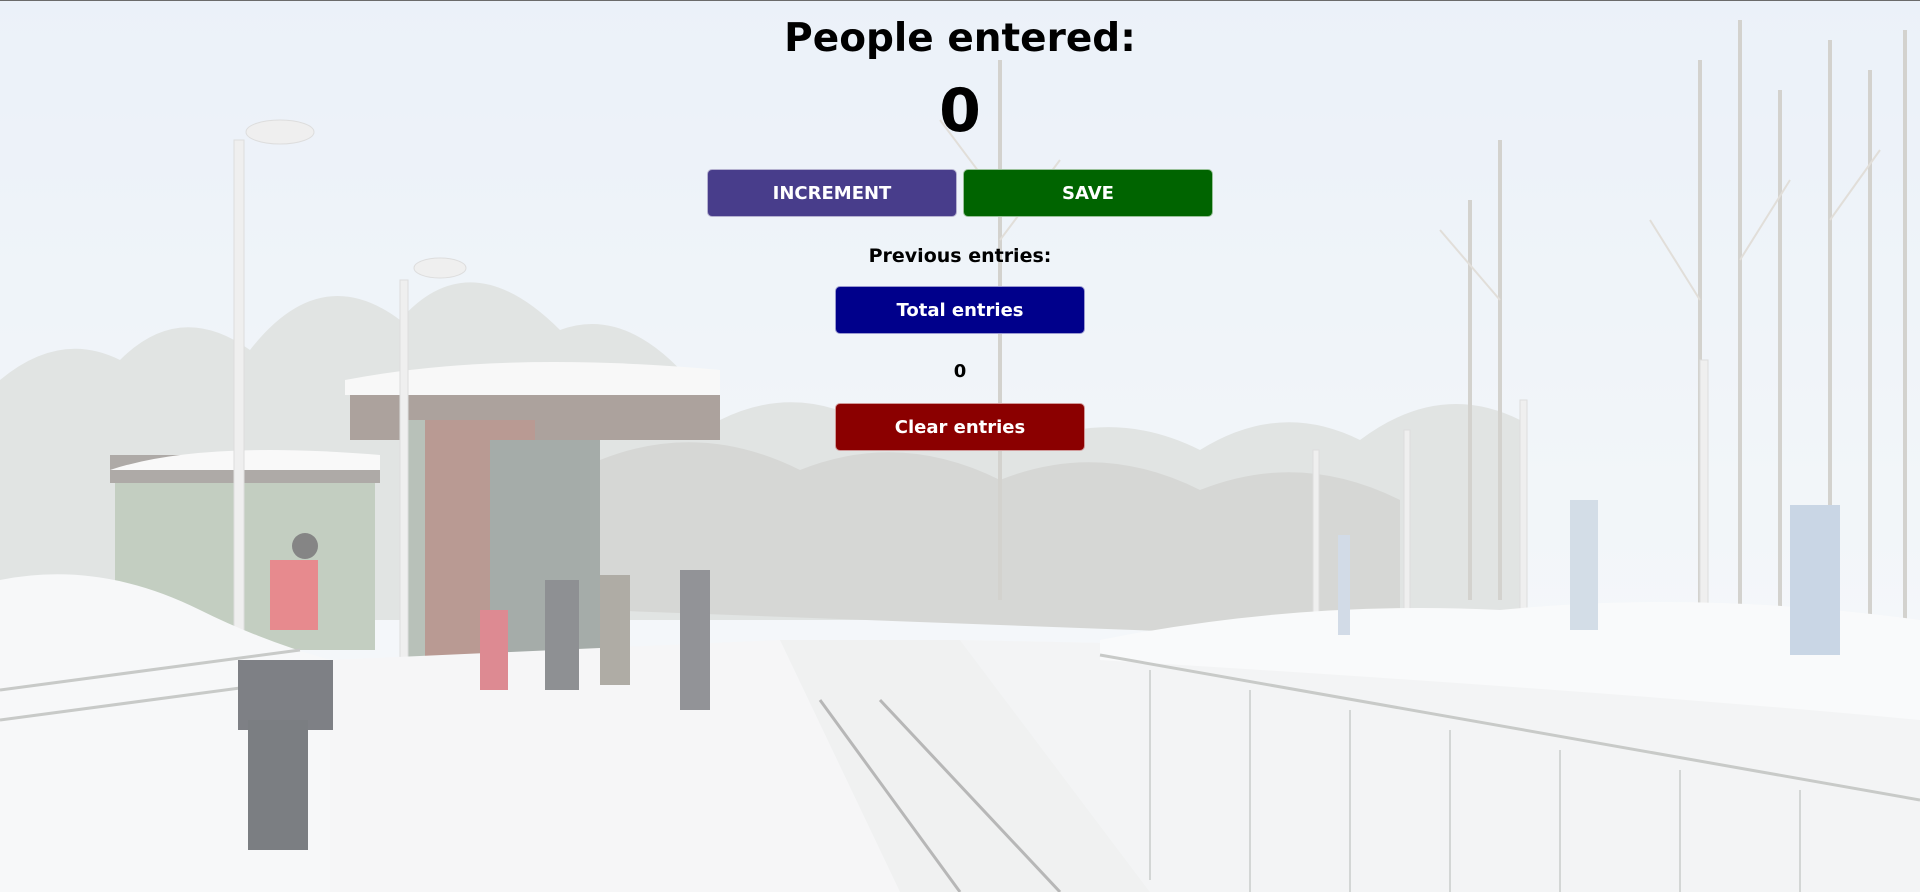 The width and height of the screenshot is (1920, 892). Describe the element at coordinates (960, 310) in the screenshot. I see `total-entries-button: Total entries` at that location.